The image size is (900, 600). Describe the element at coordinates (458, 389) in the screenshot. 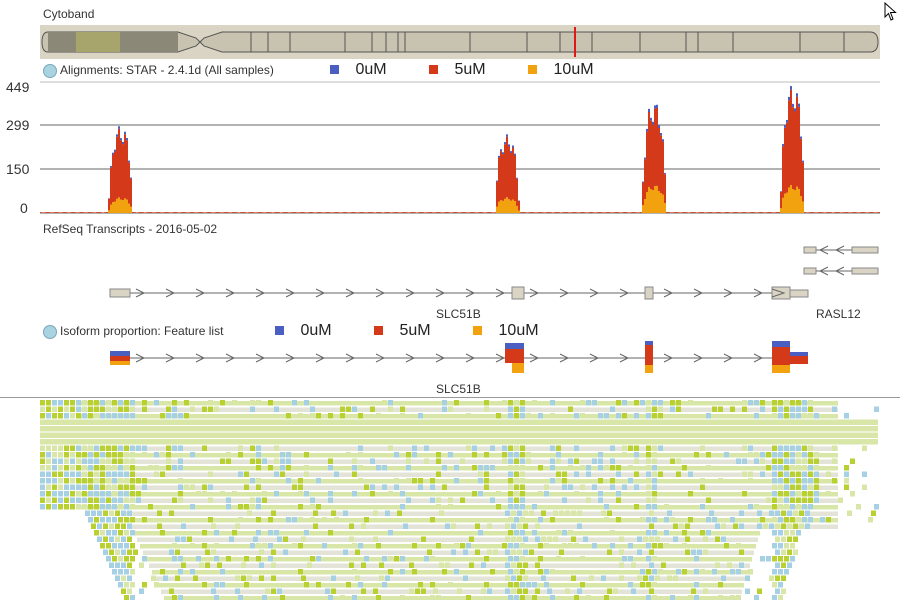

I see `isoform-gene-label: SLC51B` at that location.